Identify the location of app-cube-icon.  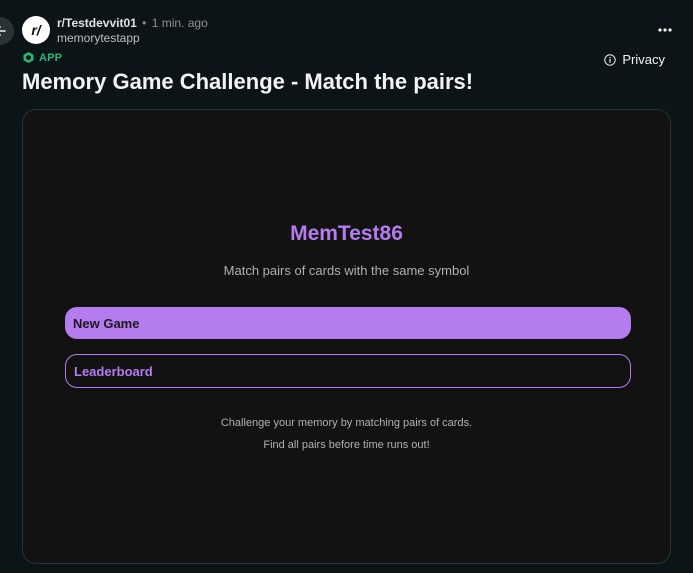
(28, 57).